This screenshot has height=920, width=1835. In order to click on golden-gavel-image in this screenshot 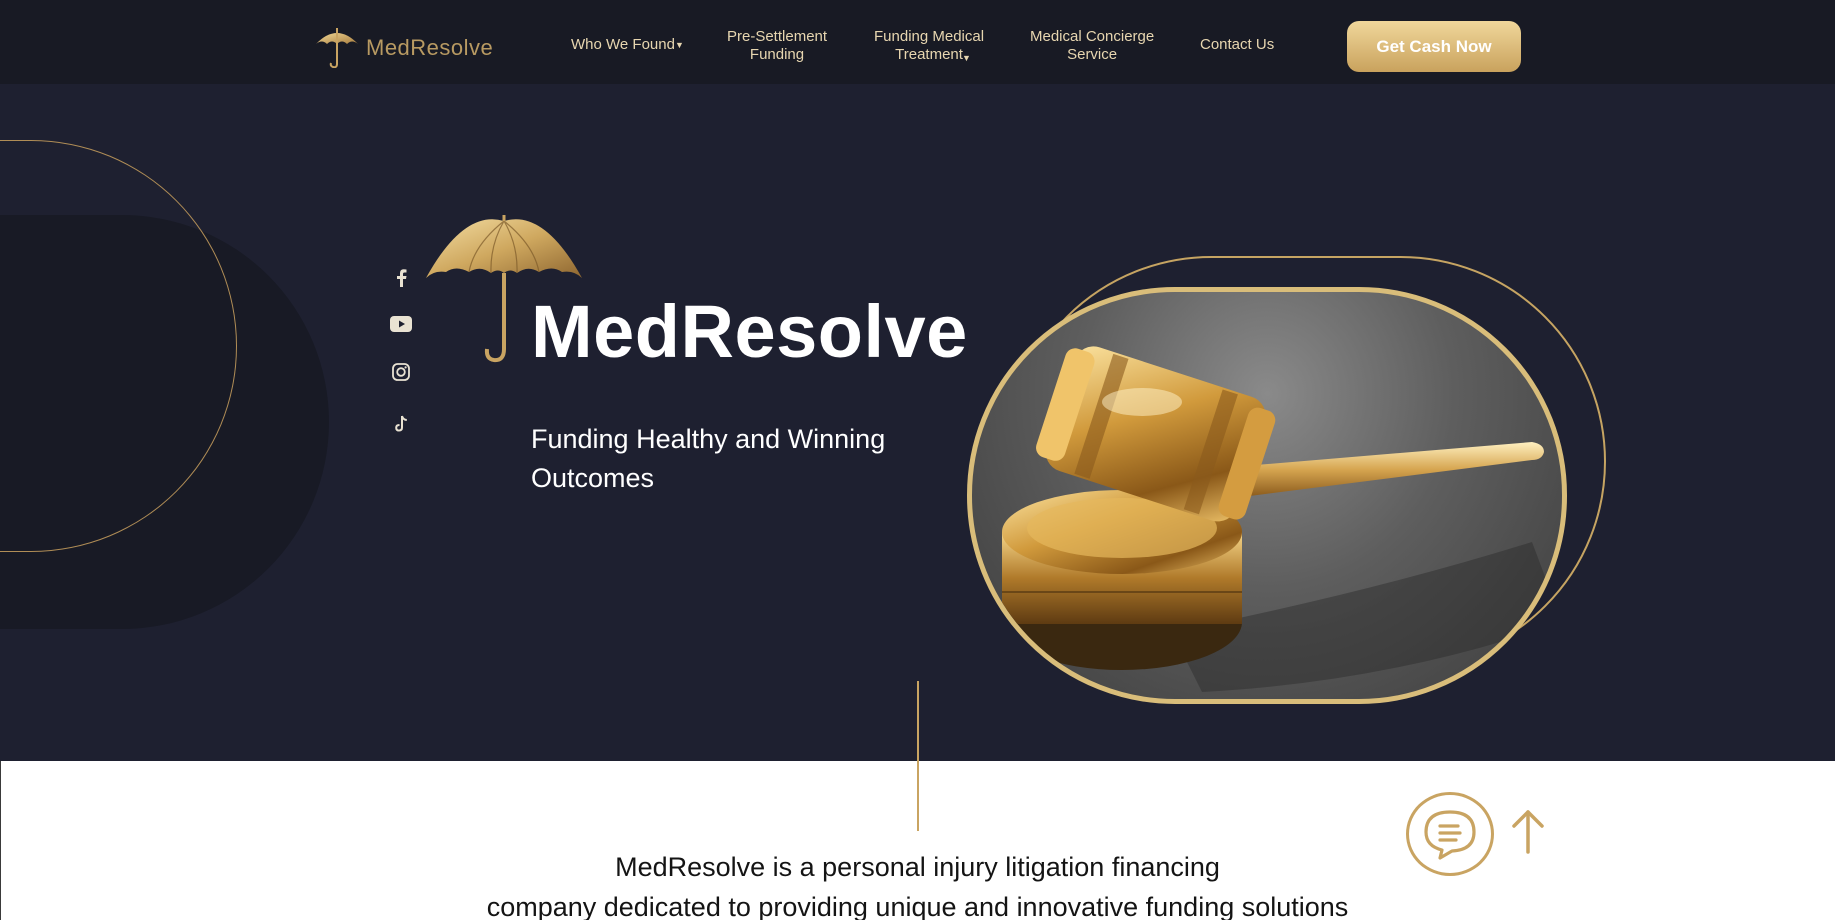, I will do `click(1267, 495)`.